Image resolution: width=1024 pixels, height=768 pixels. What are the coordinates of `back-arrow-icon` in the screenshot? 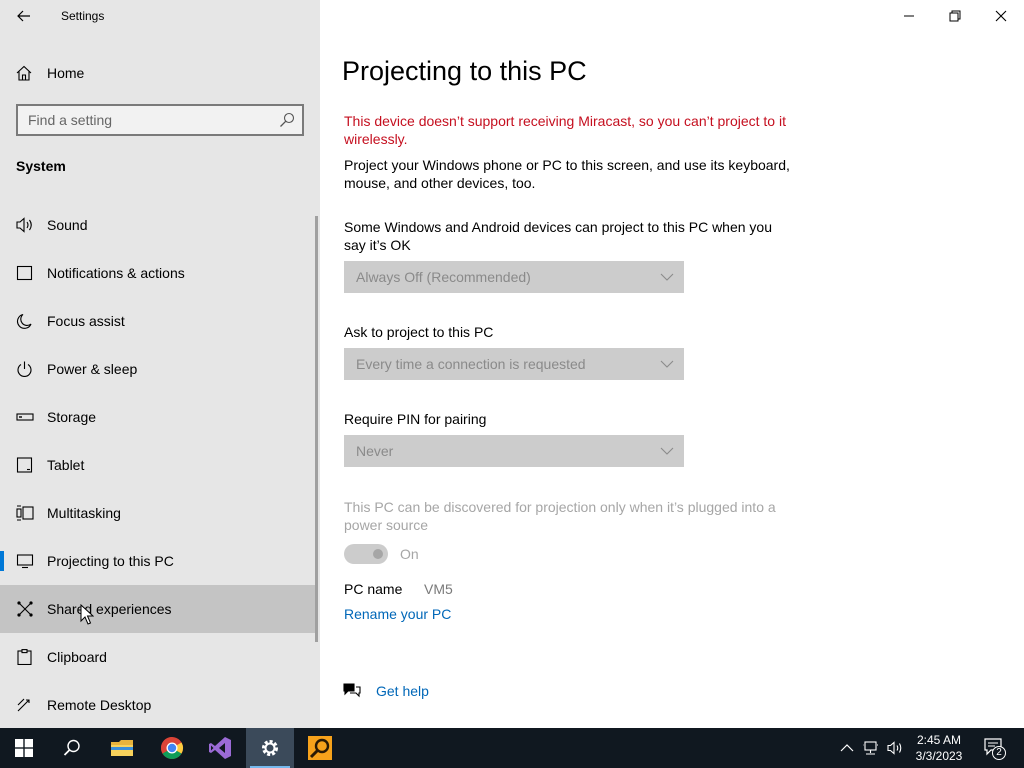 It's located at (23, 16).